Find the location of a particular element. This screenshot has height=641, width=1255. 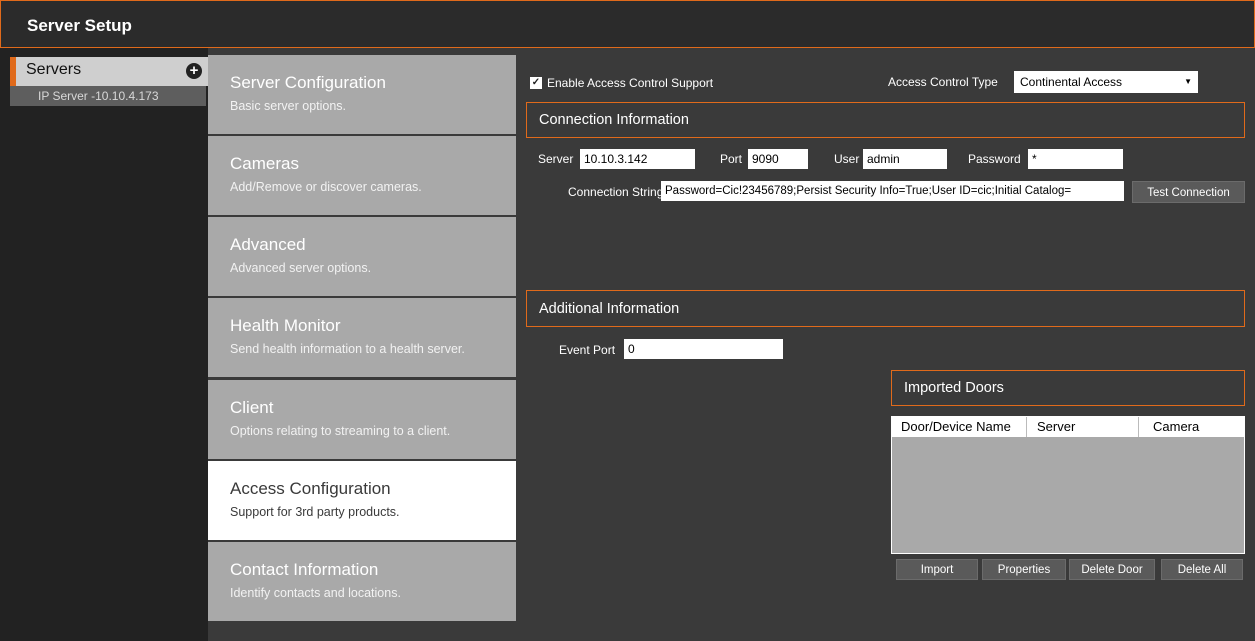

server-list-item: IP Server -10.10.4.173 is located at coordinates (108, 96).